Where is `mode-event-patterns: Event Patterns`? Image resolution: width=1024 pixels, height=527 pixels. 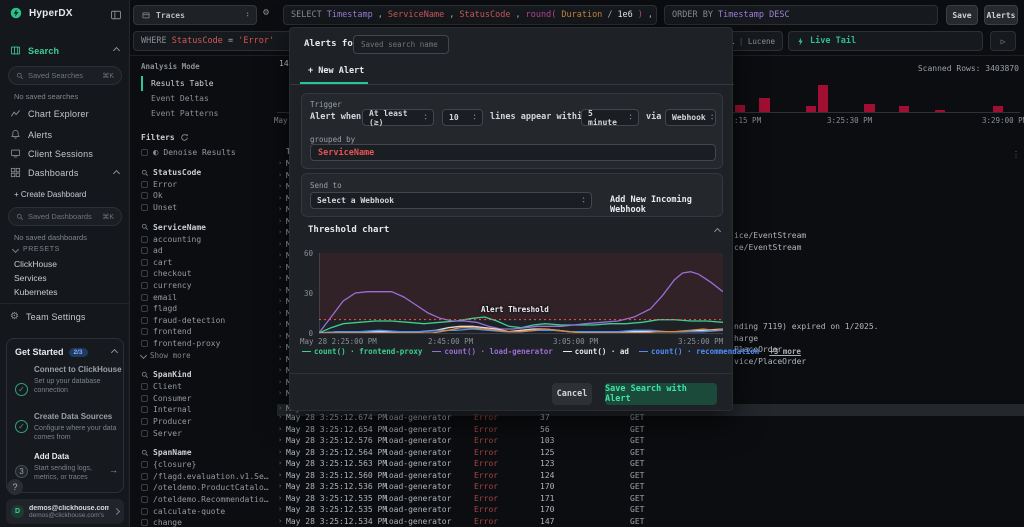 mode-event-patterns: Event Patterns is located at coordinates (209, 113).